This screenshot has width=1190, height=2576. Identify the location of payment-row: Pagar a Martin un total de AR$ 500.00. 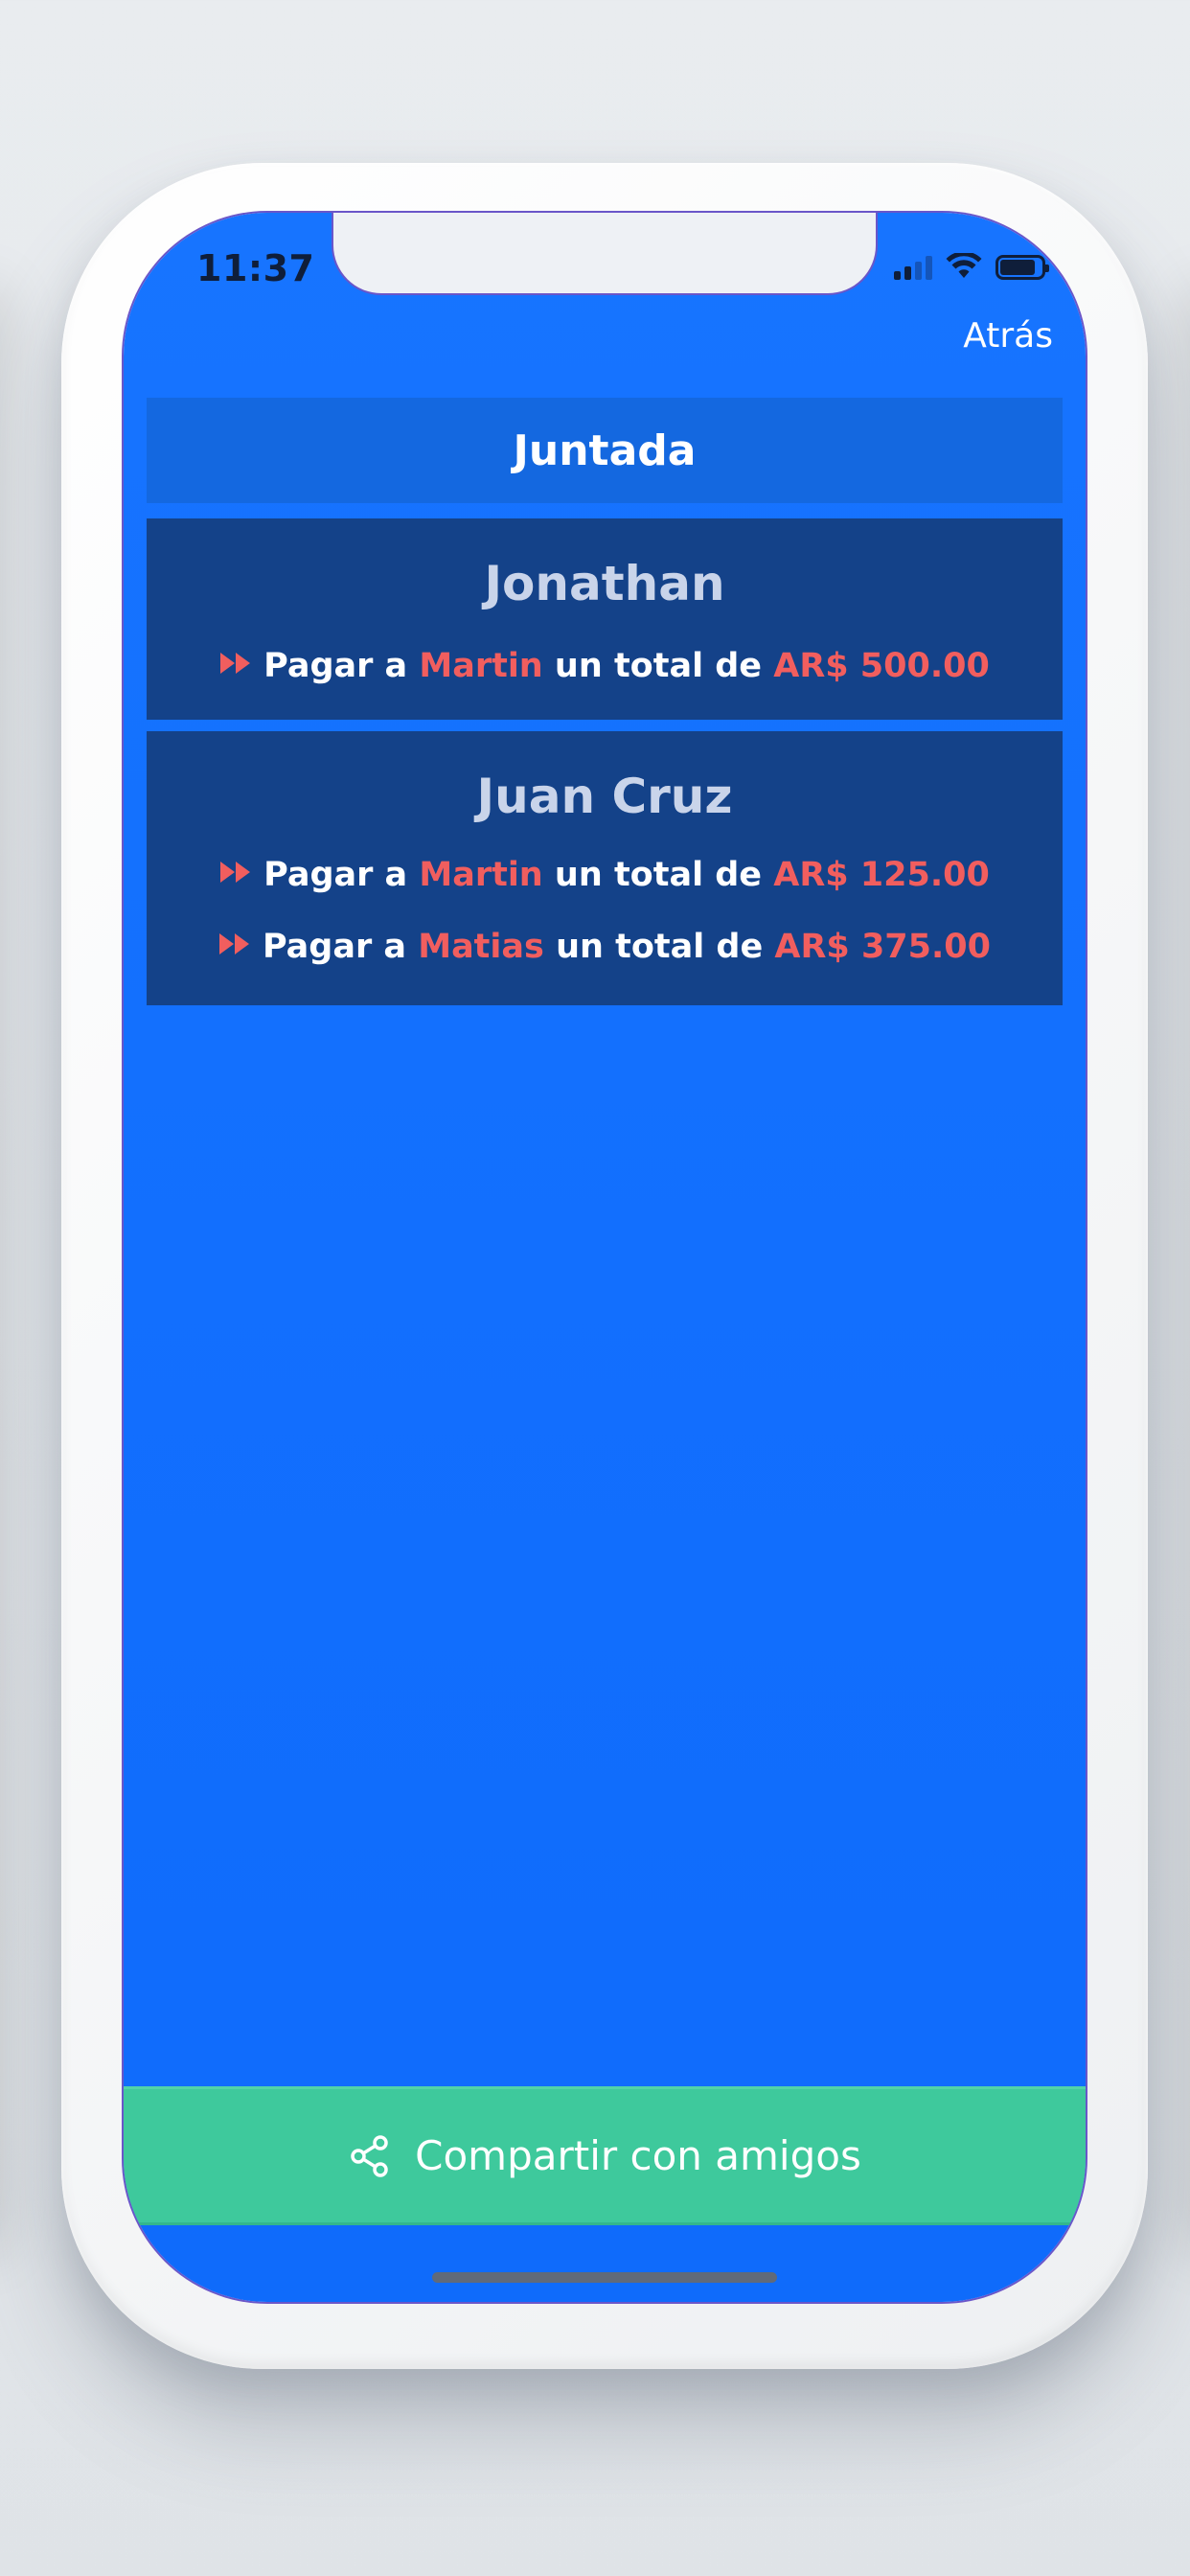
(605, 666).